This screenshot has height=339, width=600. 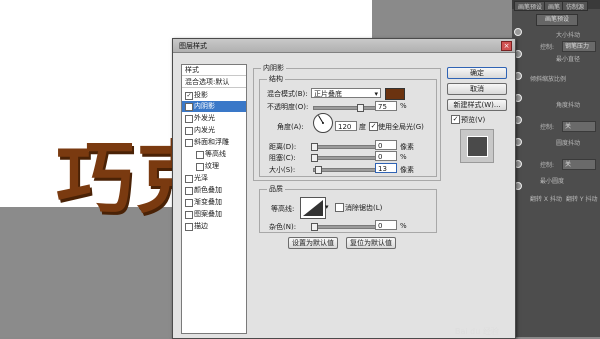 What do you see at coordinates (401, 127) in the screenshot?
I see `global-light-label: 使用全局光(G)` at bounding box center [401, 127].